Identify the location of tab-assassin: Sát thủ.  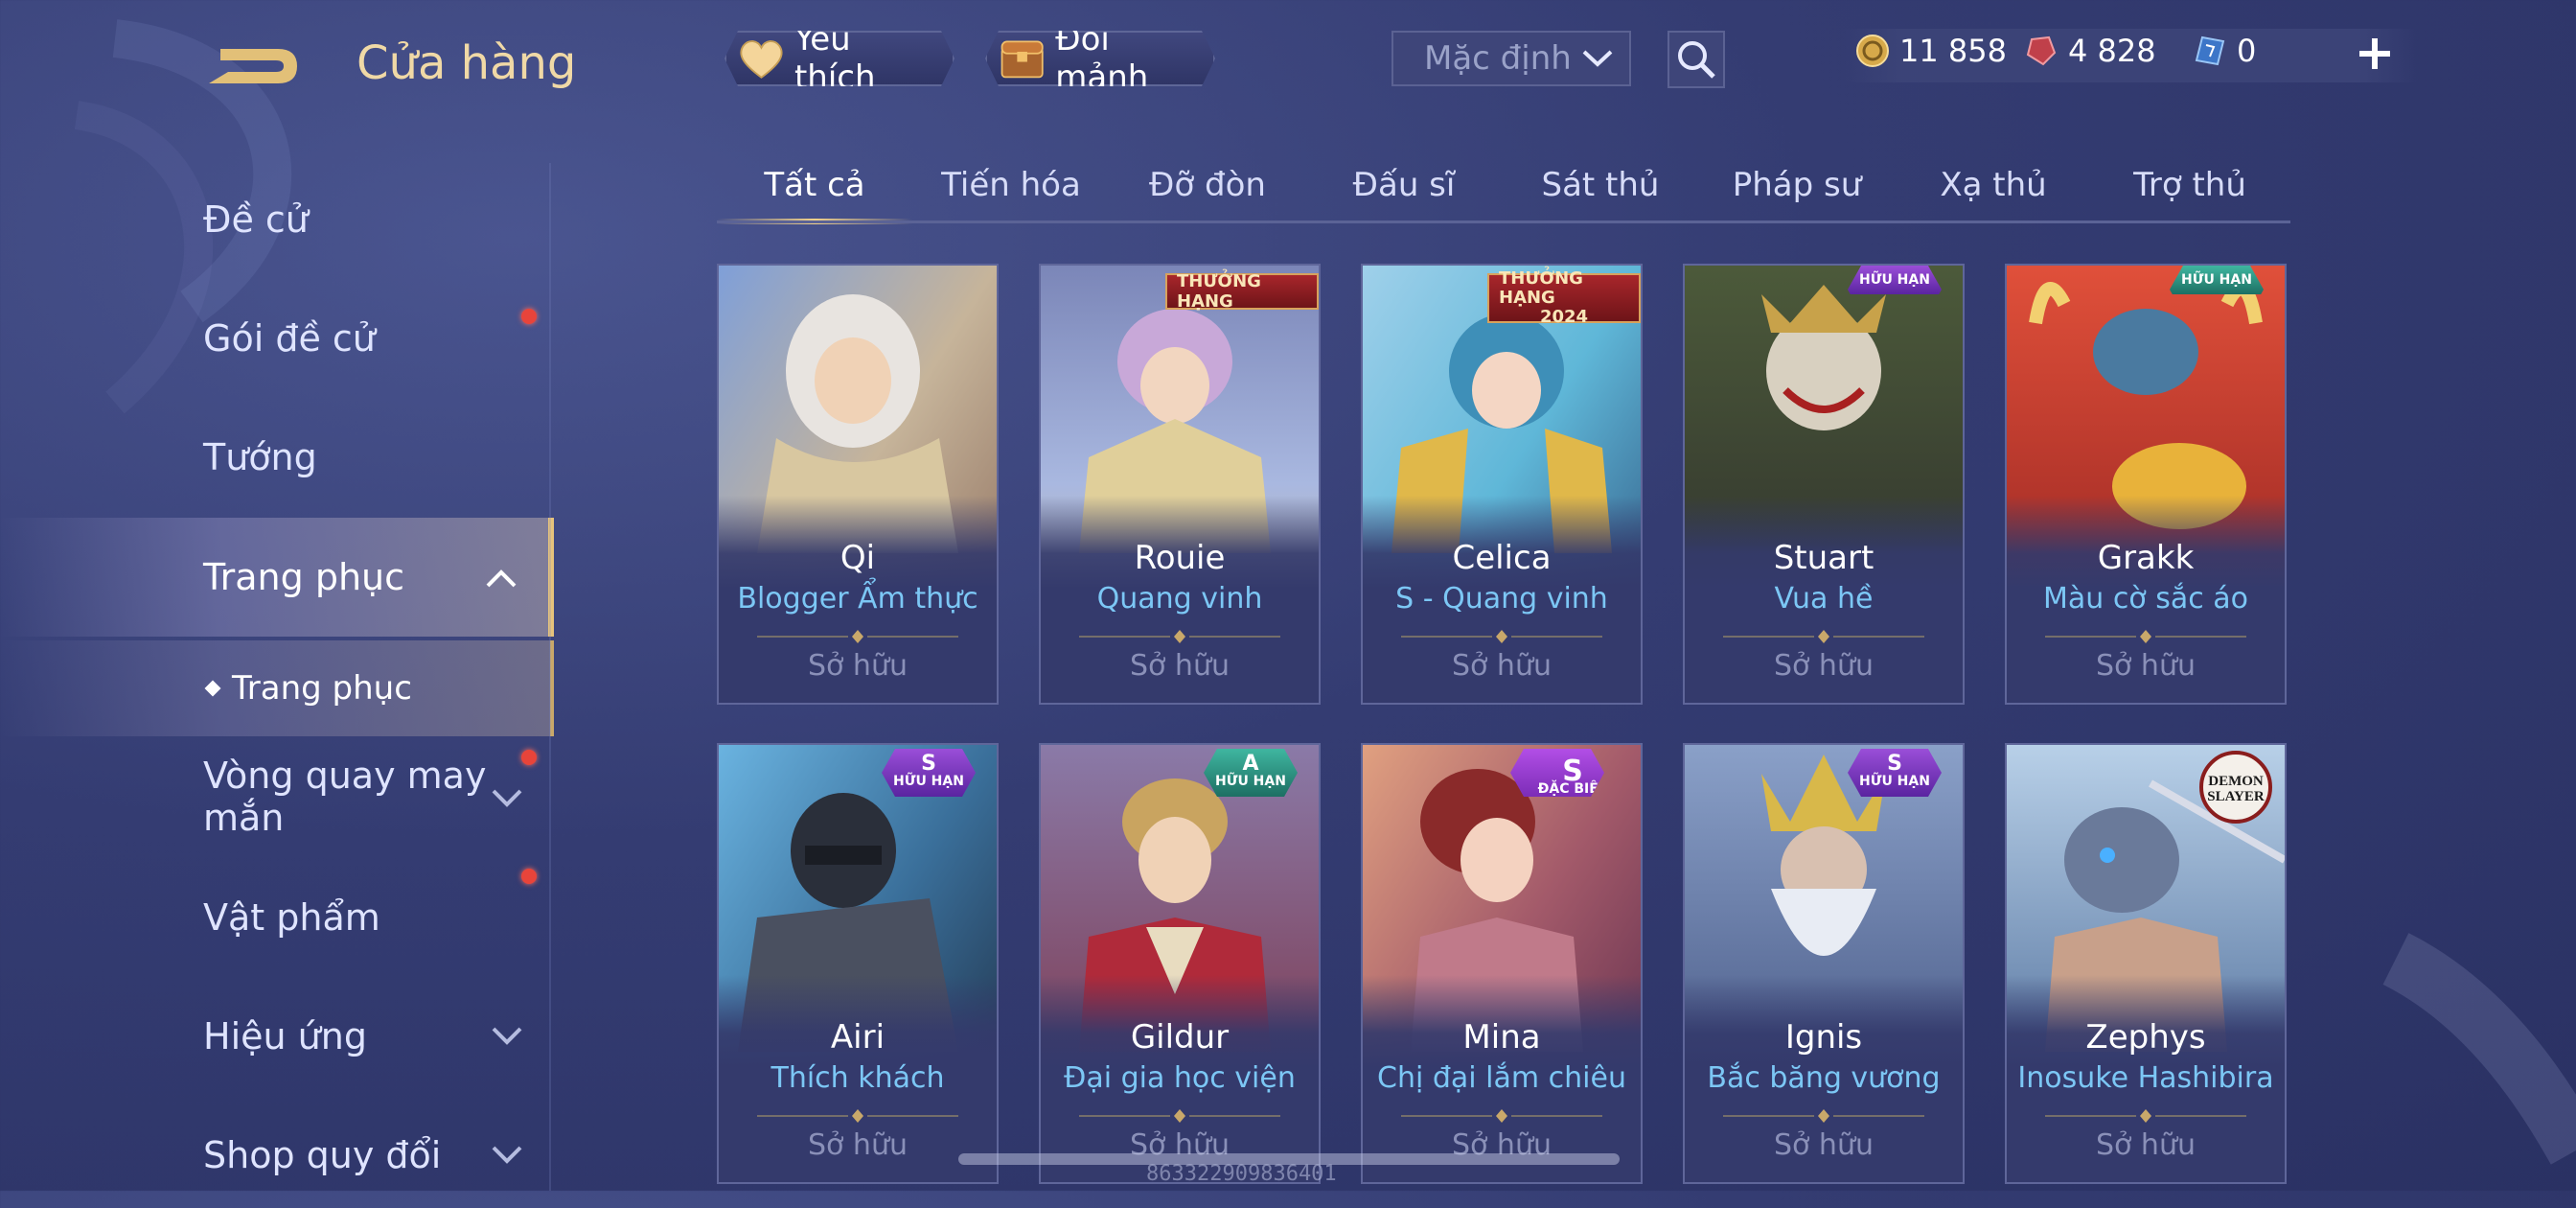
(1600, 190).